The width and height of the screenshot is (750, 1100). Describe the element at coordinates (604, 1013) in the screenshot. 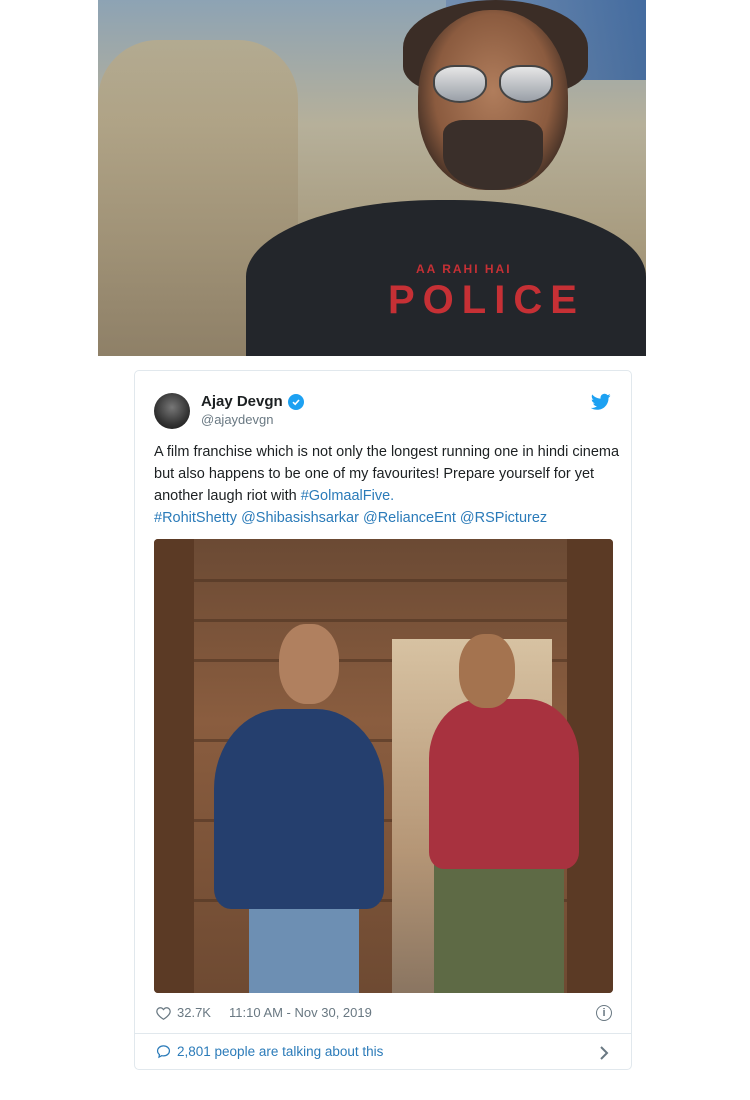

I see `info-icon: i` at that location.